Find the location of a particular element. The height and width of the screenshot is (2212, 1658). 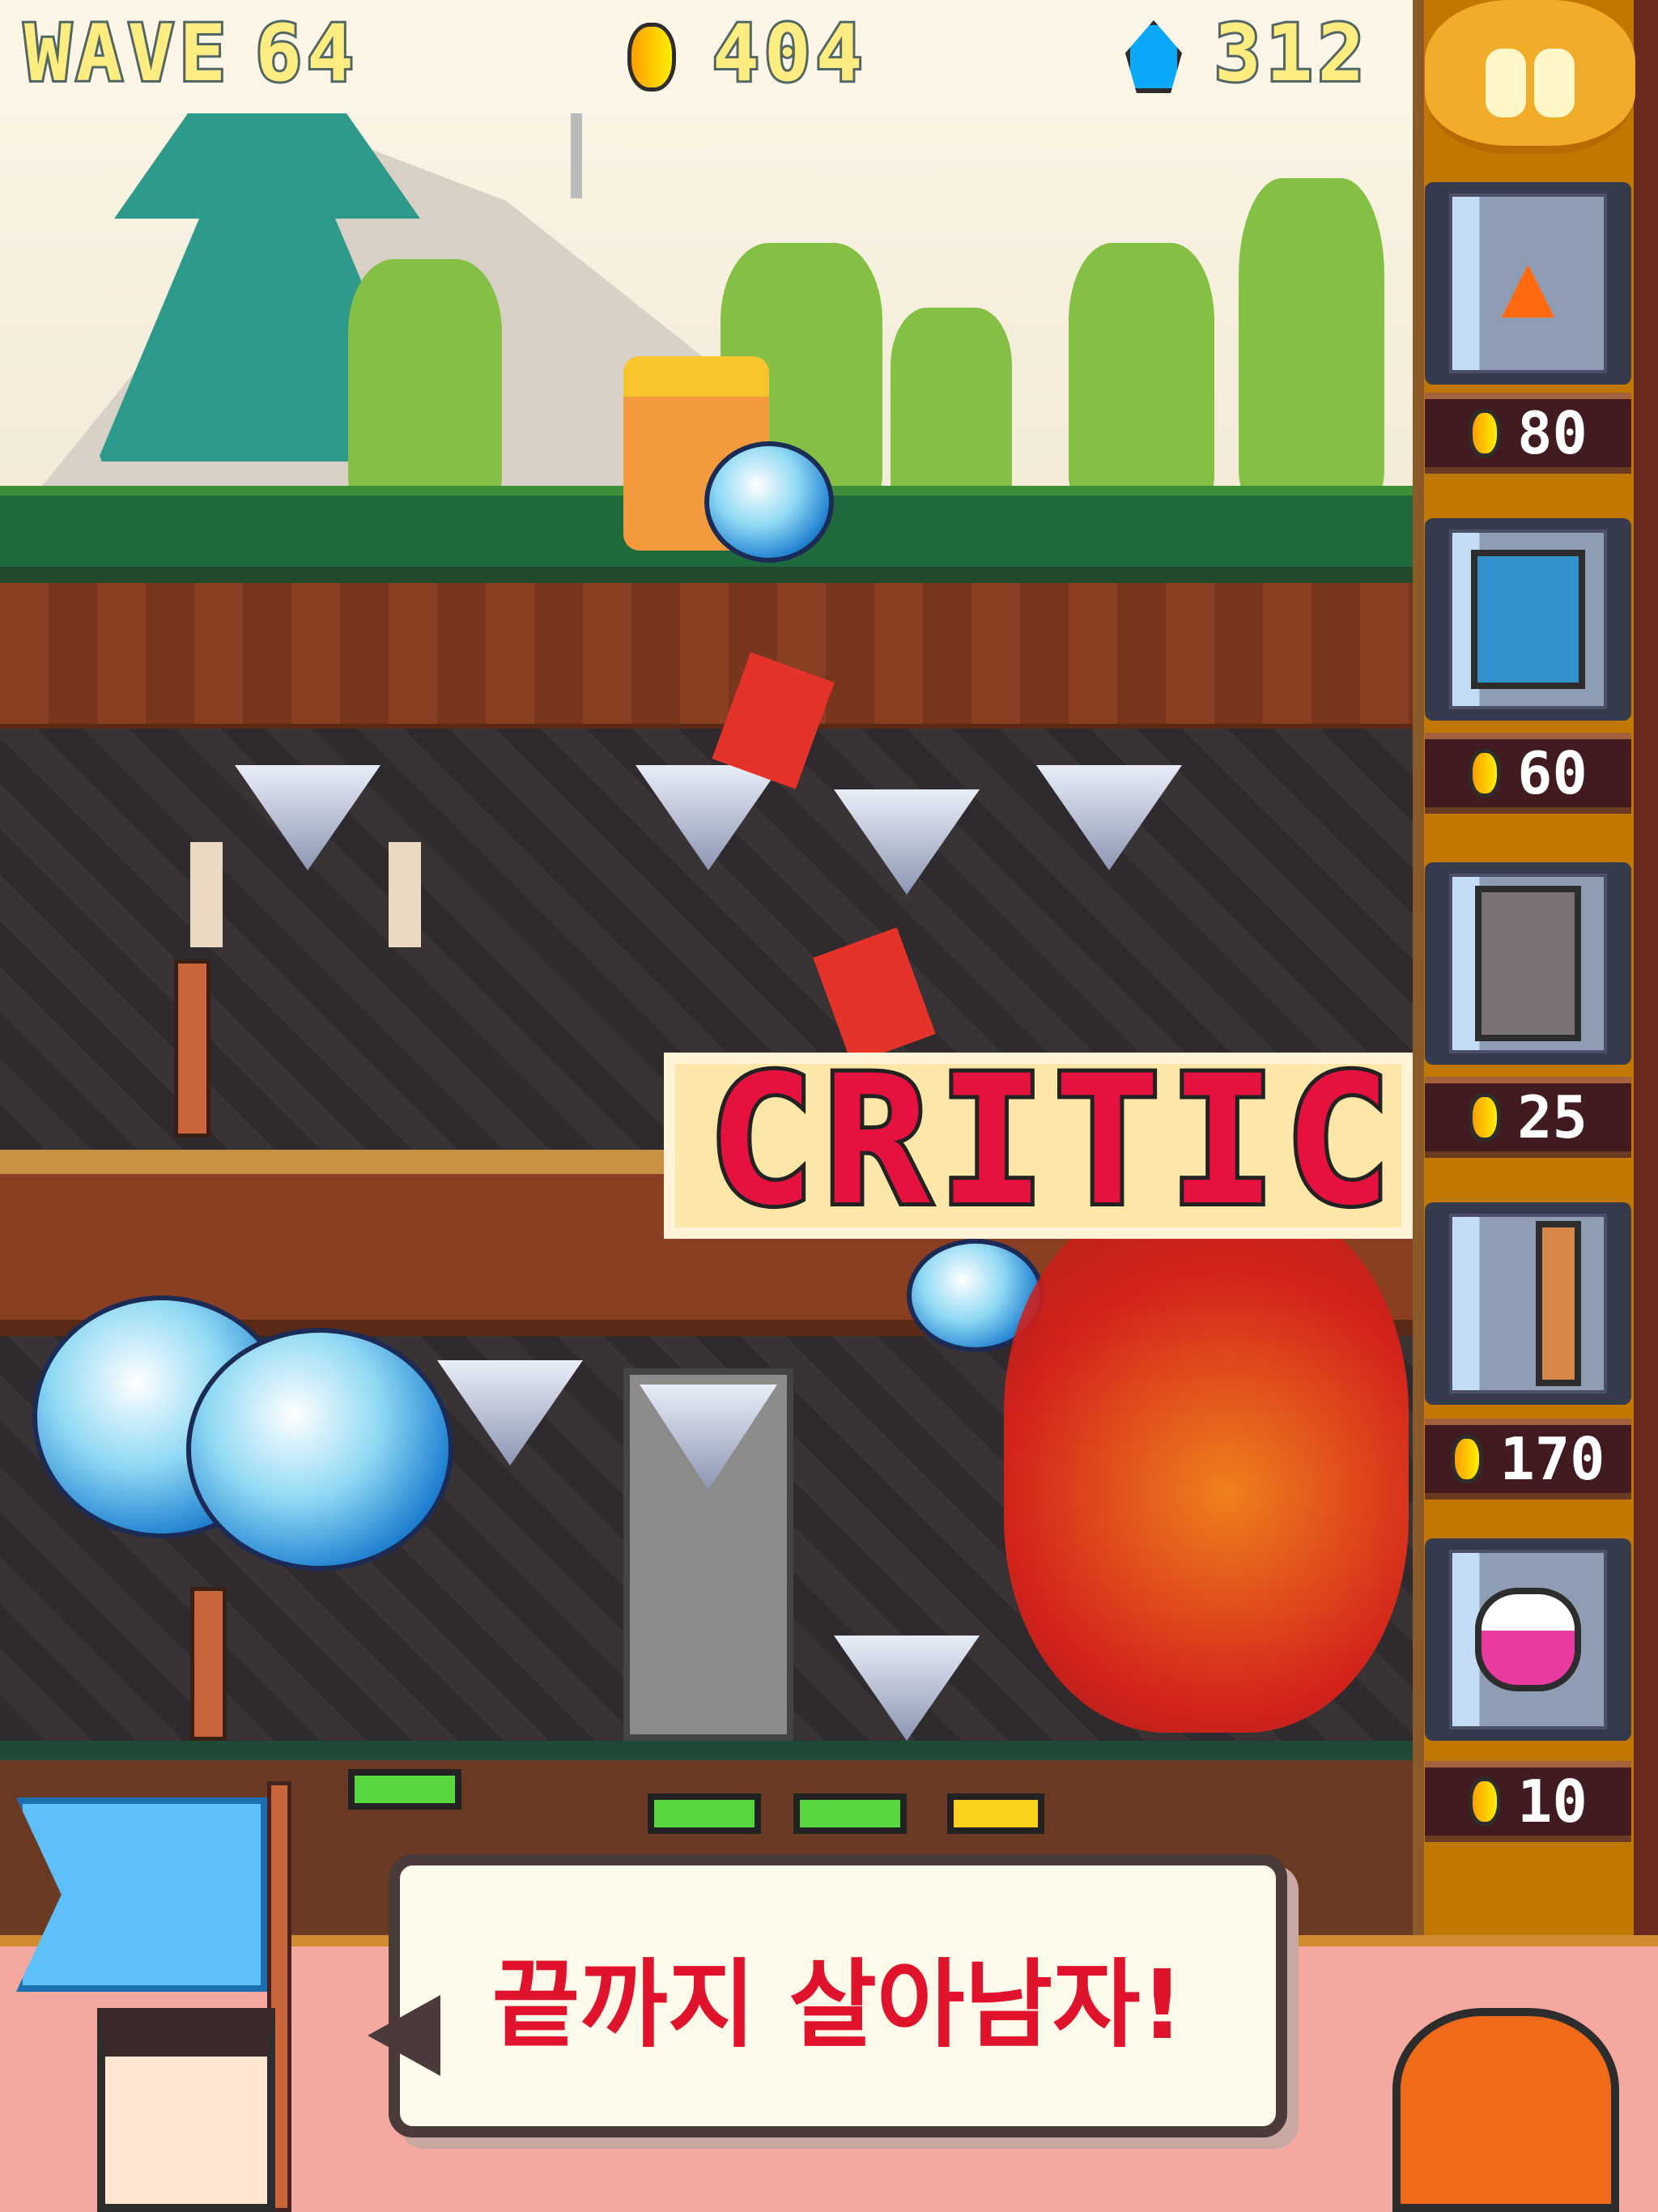

speech-bubble: 끝까지 살아남자! is located at coordinates (827, 1996).